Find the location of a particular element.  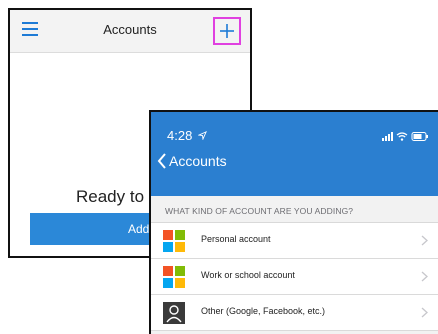

section-heading: WHAT KIND OF ACCOUNT ARE YOU ADDING? is located at coordinates (259, 211).